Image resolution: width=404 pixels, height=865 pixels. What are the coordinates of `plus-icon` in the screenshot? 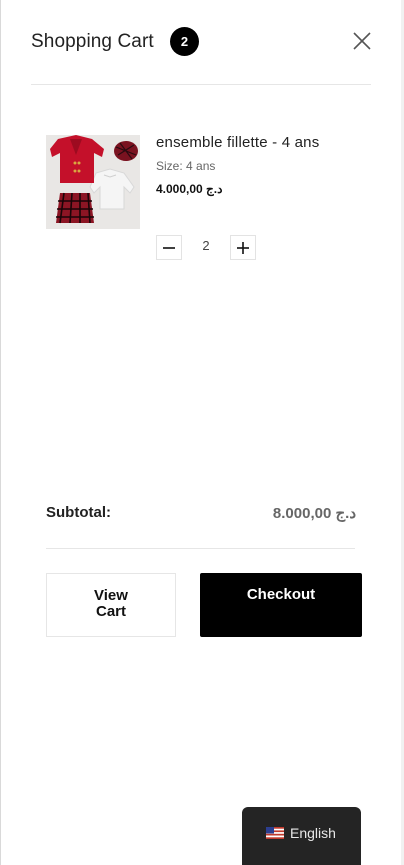 It's located at (243, 247).